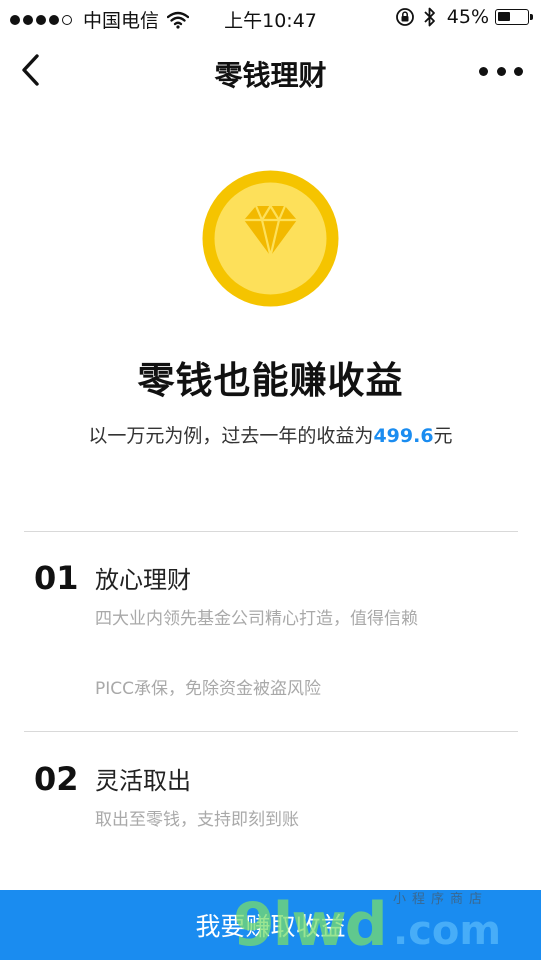 This screenshot has width=541, height=960. I want to click on annual-yield-amount: 499.6, so click(403, 436).